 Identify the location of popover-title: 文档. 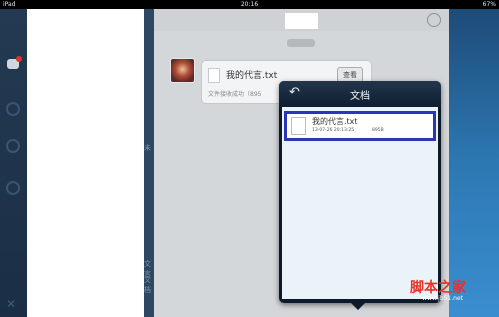
(360, 96).